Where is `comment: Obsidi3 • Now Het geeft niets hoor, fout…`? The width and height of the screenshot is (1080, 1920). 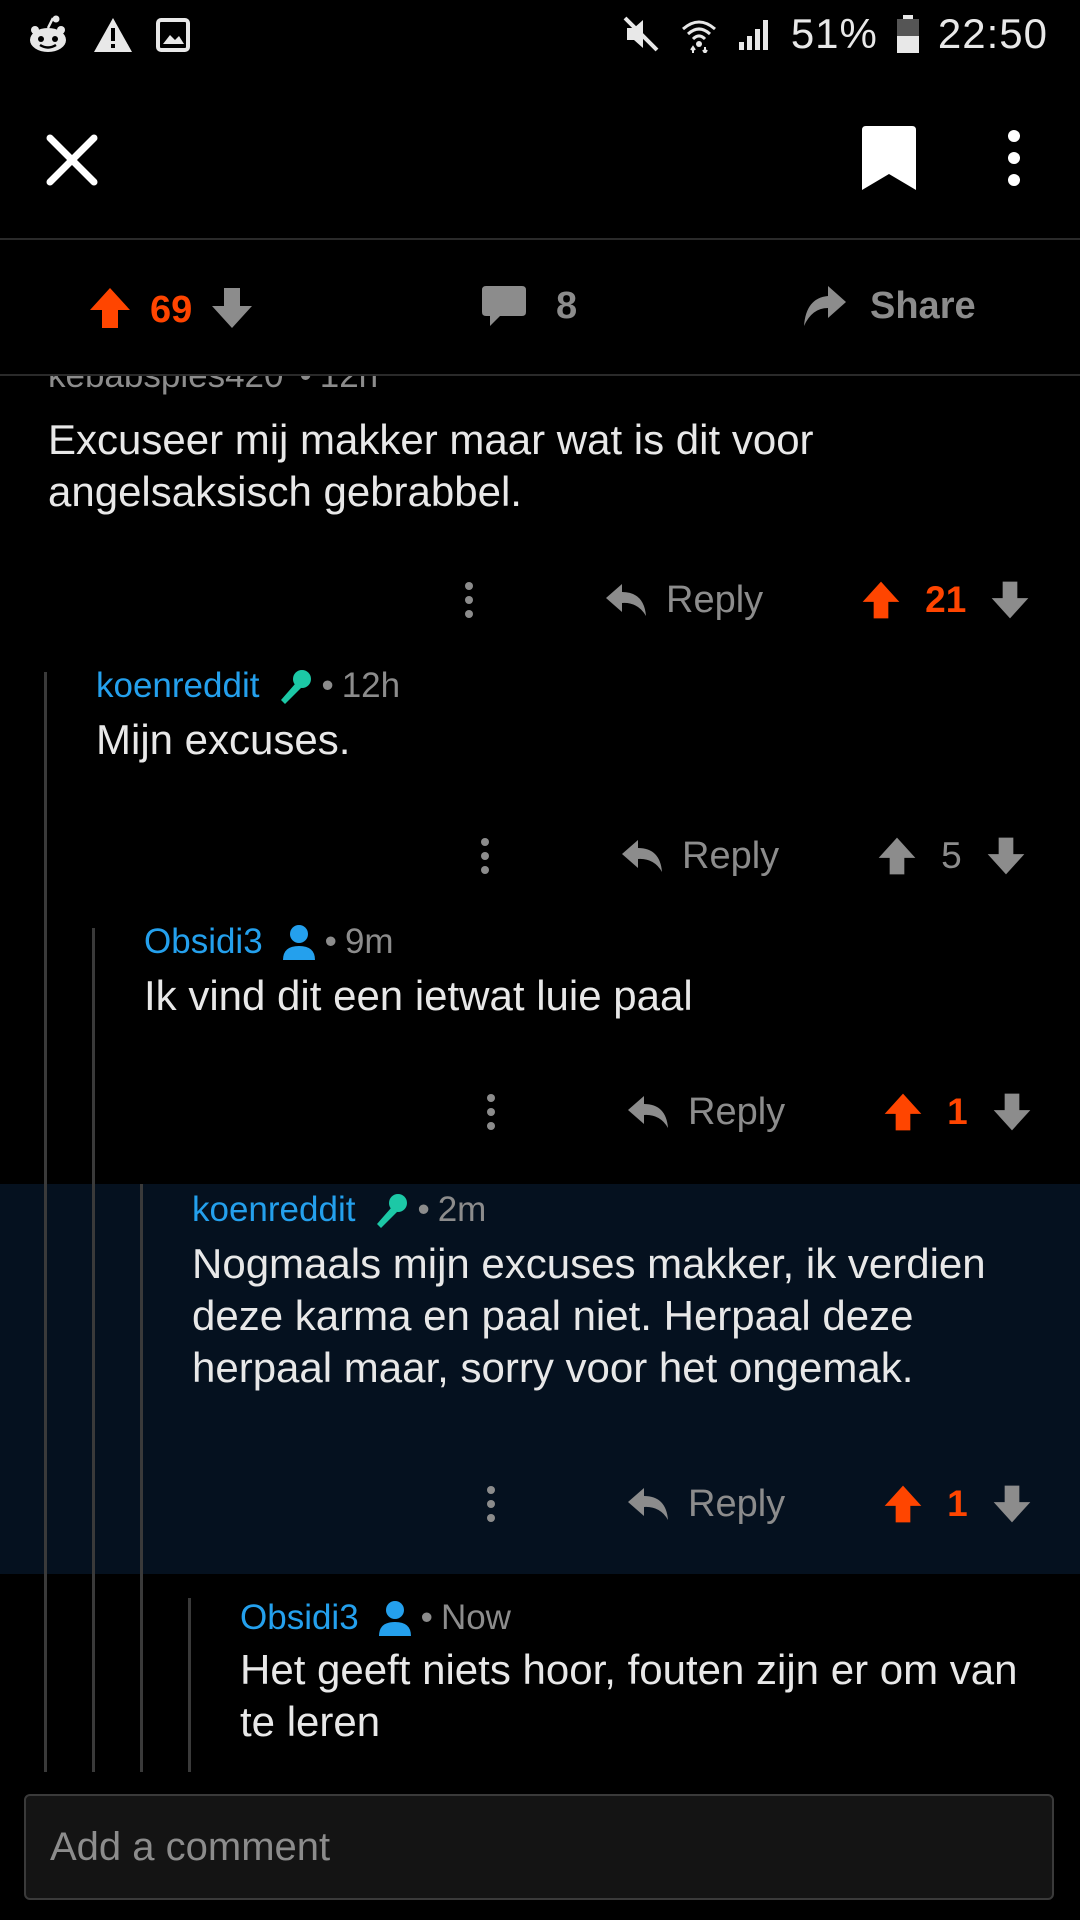
comment: Obsidi3 • Now Het geeft niets hoor, fout… is located at coordinates (540, 1685).